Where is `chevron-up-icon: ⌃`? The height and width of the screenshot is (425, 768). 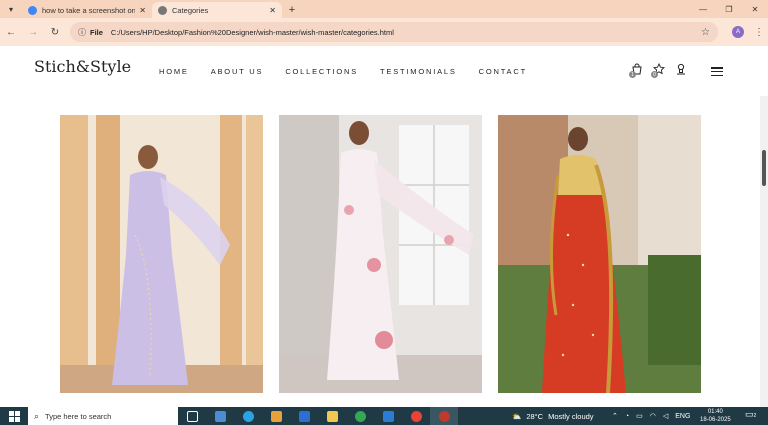
chevron-up-icon: ⌃ is located at coordinates (615, 416).